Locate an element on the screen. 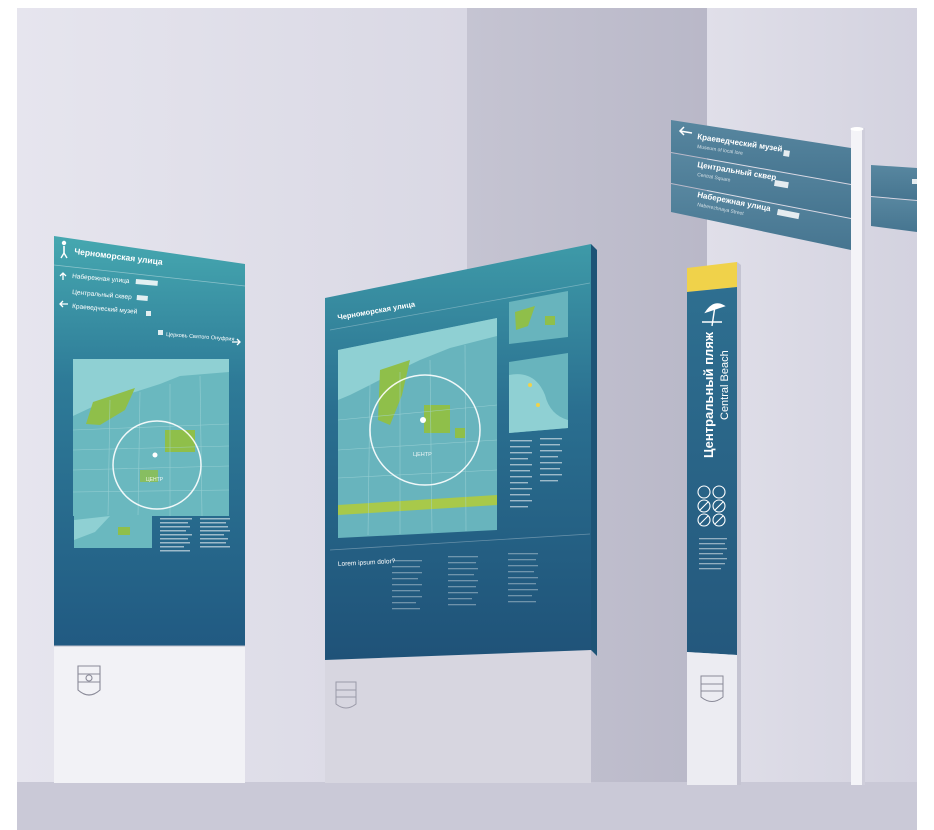 The height and width of the screenshot is (830, 934). center-sign-base is located at coordinates (458, 716).